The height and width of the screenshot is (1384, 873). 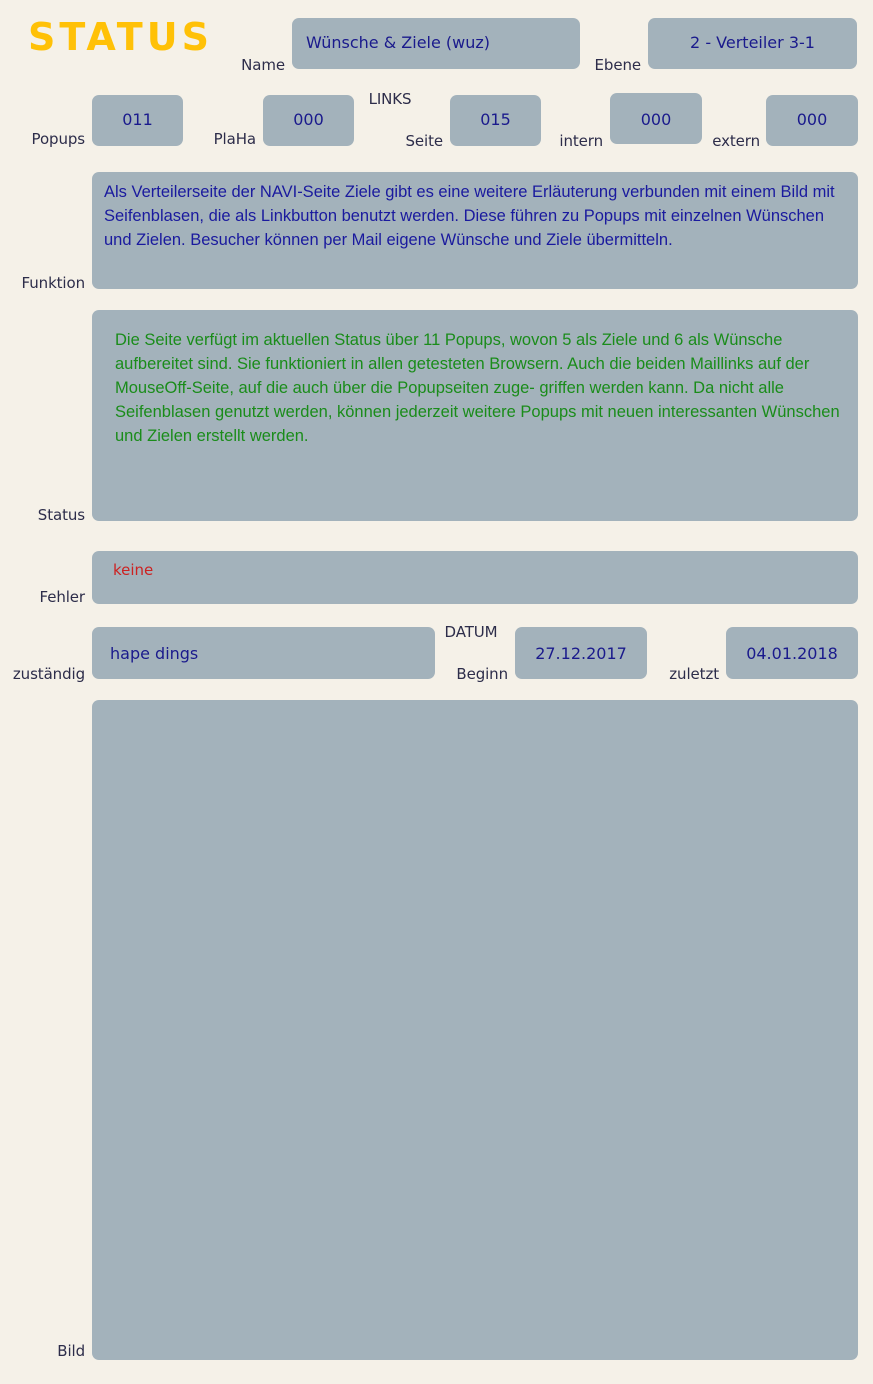 I want to click on extern-value: 000, so click(x=812, y=119).